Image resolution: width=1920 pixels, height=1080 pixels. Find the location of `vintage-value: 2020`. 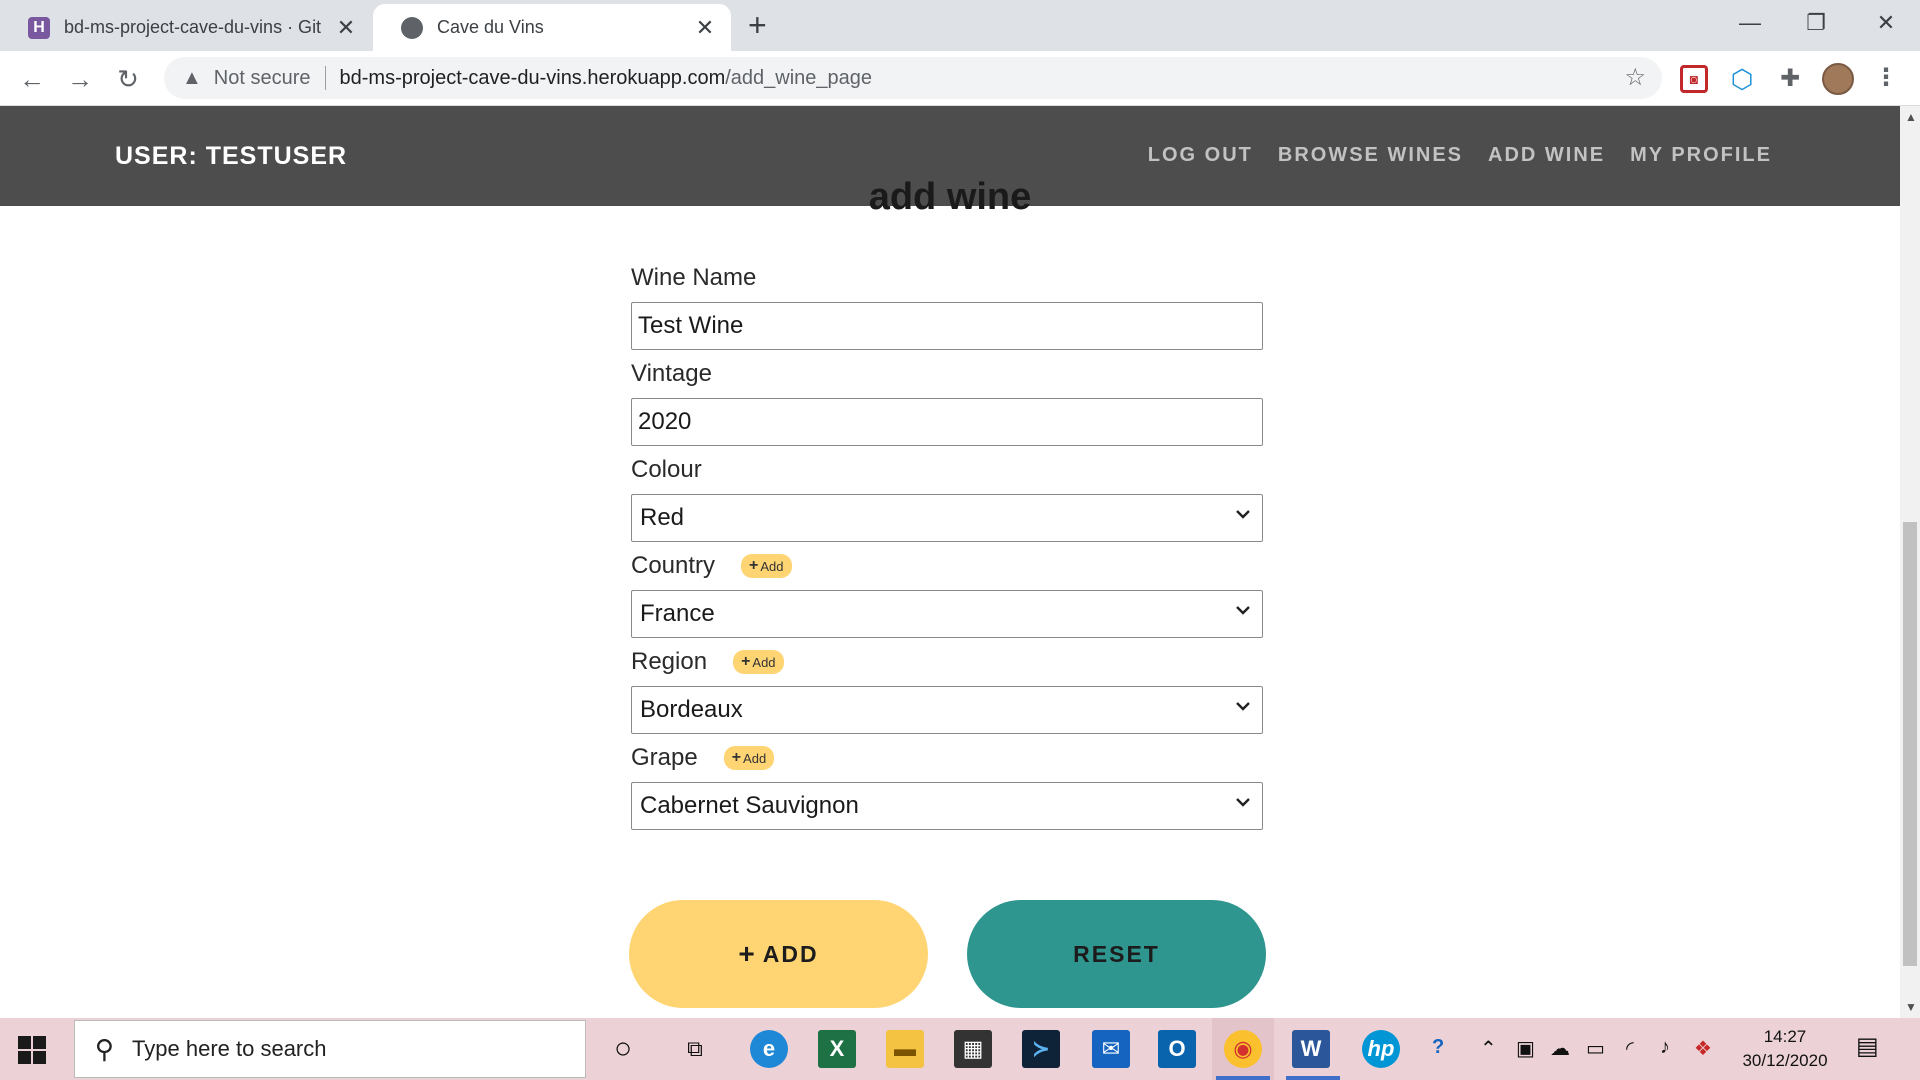

vintage-value: 2020 is located at coordinates (665, 421).